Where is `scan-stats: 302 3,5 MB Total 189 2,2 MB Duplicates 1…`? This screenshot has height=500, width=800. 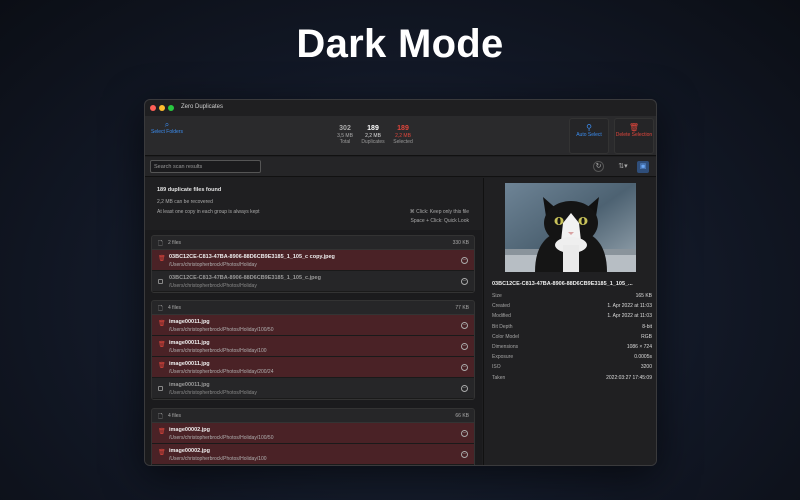 scan-stats: 302 3,5 MB Total 189 2,2 MB Duplicates 1… is located at coordinates (372, 138).